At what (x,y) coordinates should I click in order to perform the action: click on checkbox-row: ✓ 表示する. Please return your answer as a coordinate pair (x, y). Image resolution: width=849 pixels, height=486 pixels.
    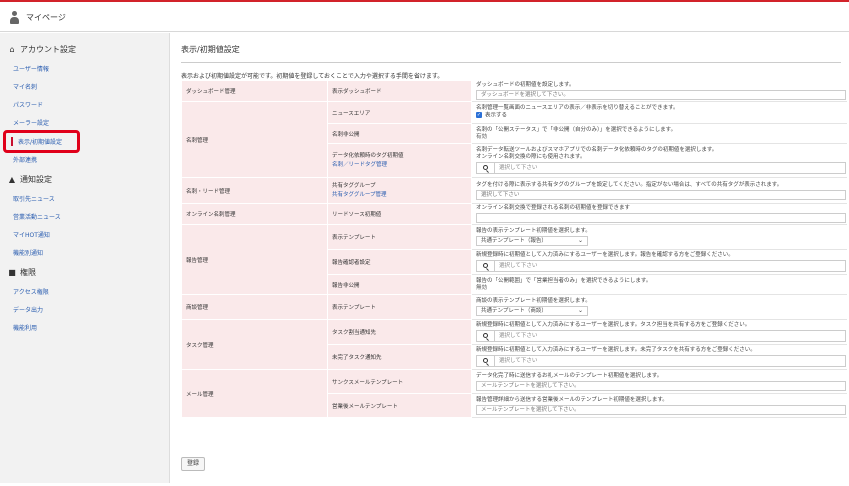
    Looking at the image, I should click on (659, 116).